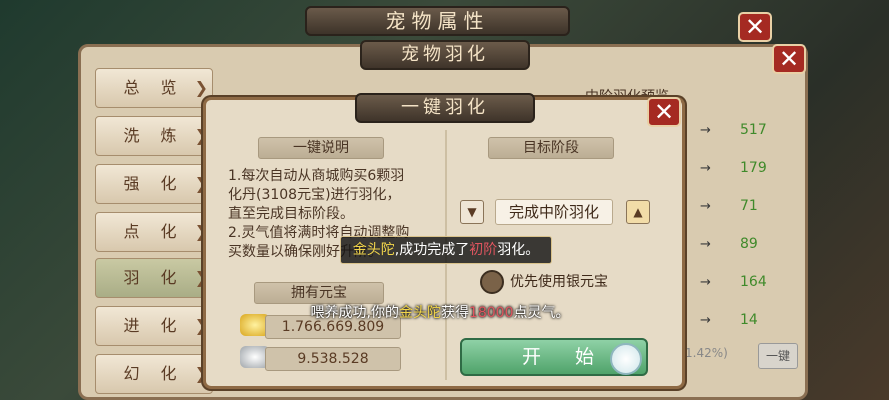 The image size is (889, 400). Describe the element at coordinates (373, 250) in the screenshot. I see `toast-pet-name: 金头陀` at that location.